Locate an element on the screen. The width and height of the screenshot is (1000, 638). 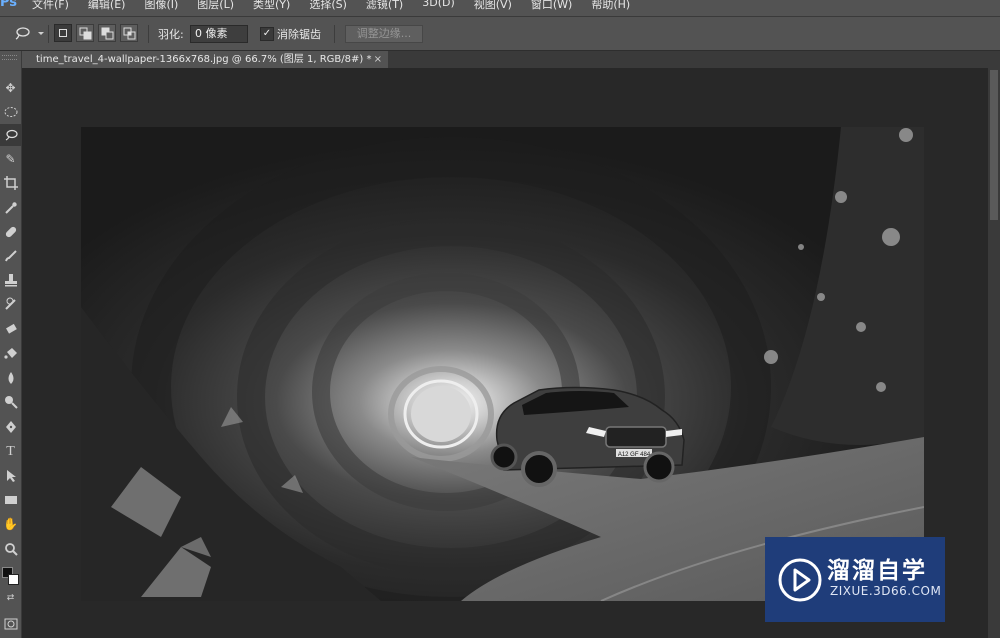
lasso-tool is located at coordinates (10, 135).